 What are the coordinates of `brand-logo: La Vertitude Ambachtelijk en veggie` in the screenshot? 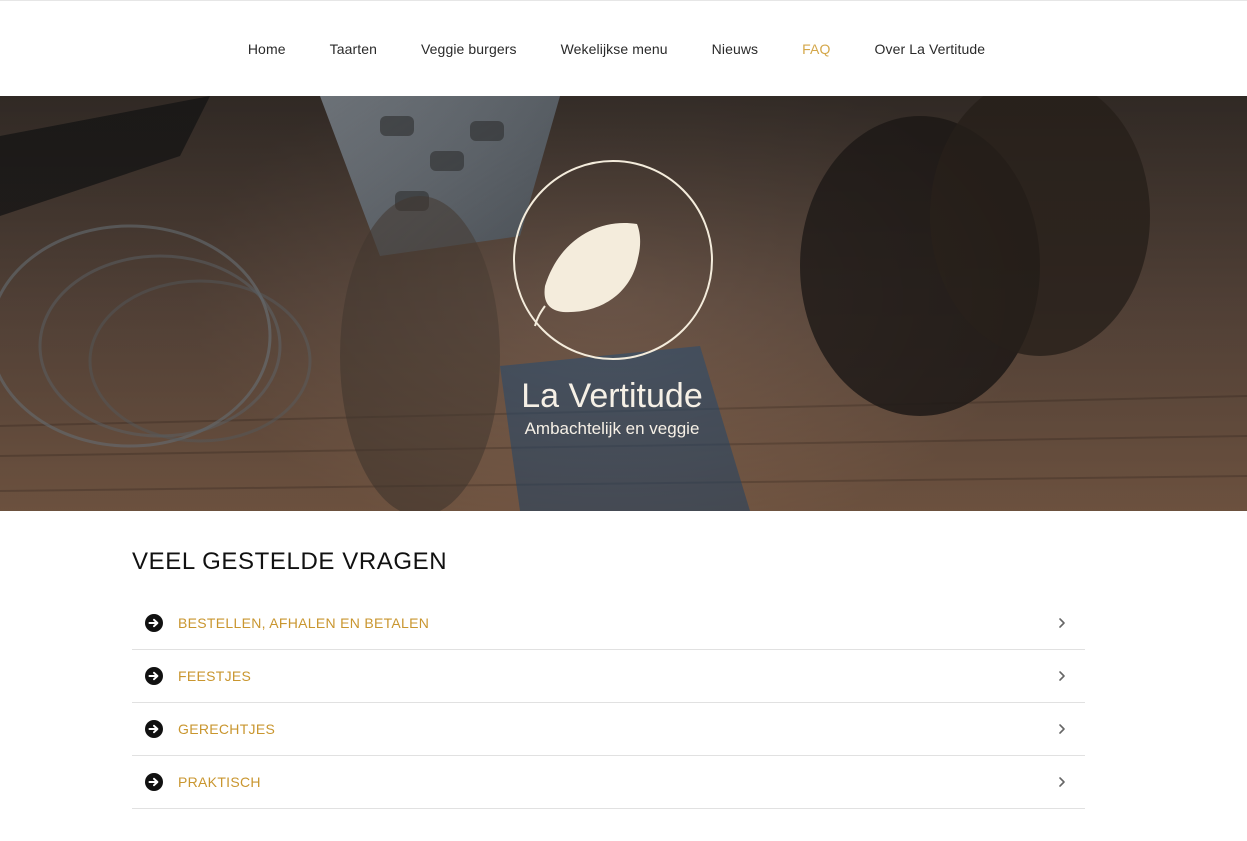 It's located at (612, 300).